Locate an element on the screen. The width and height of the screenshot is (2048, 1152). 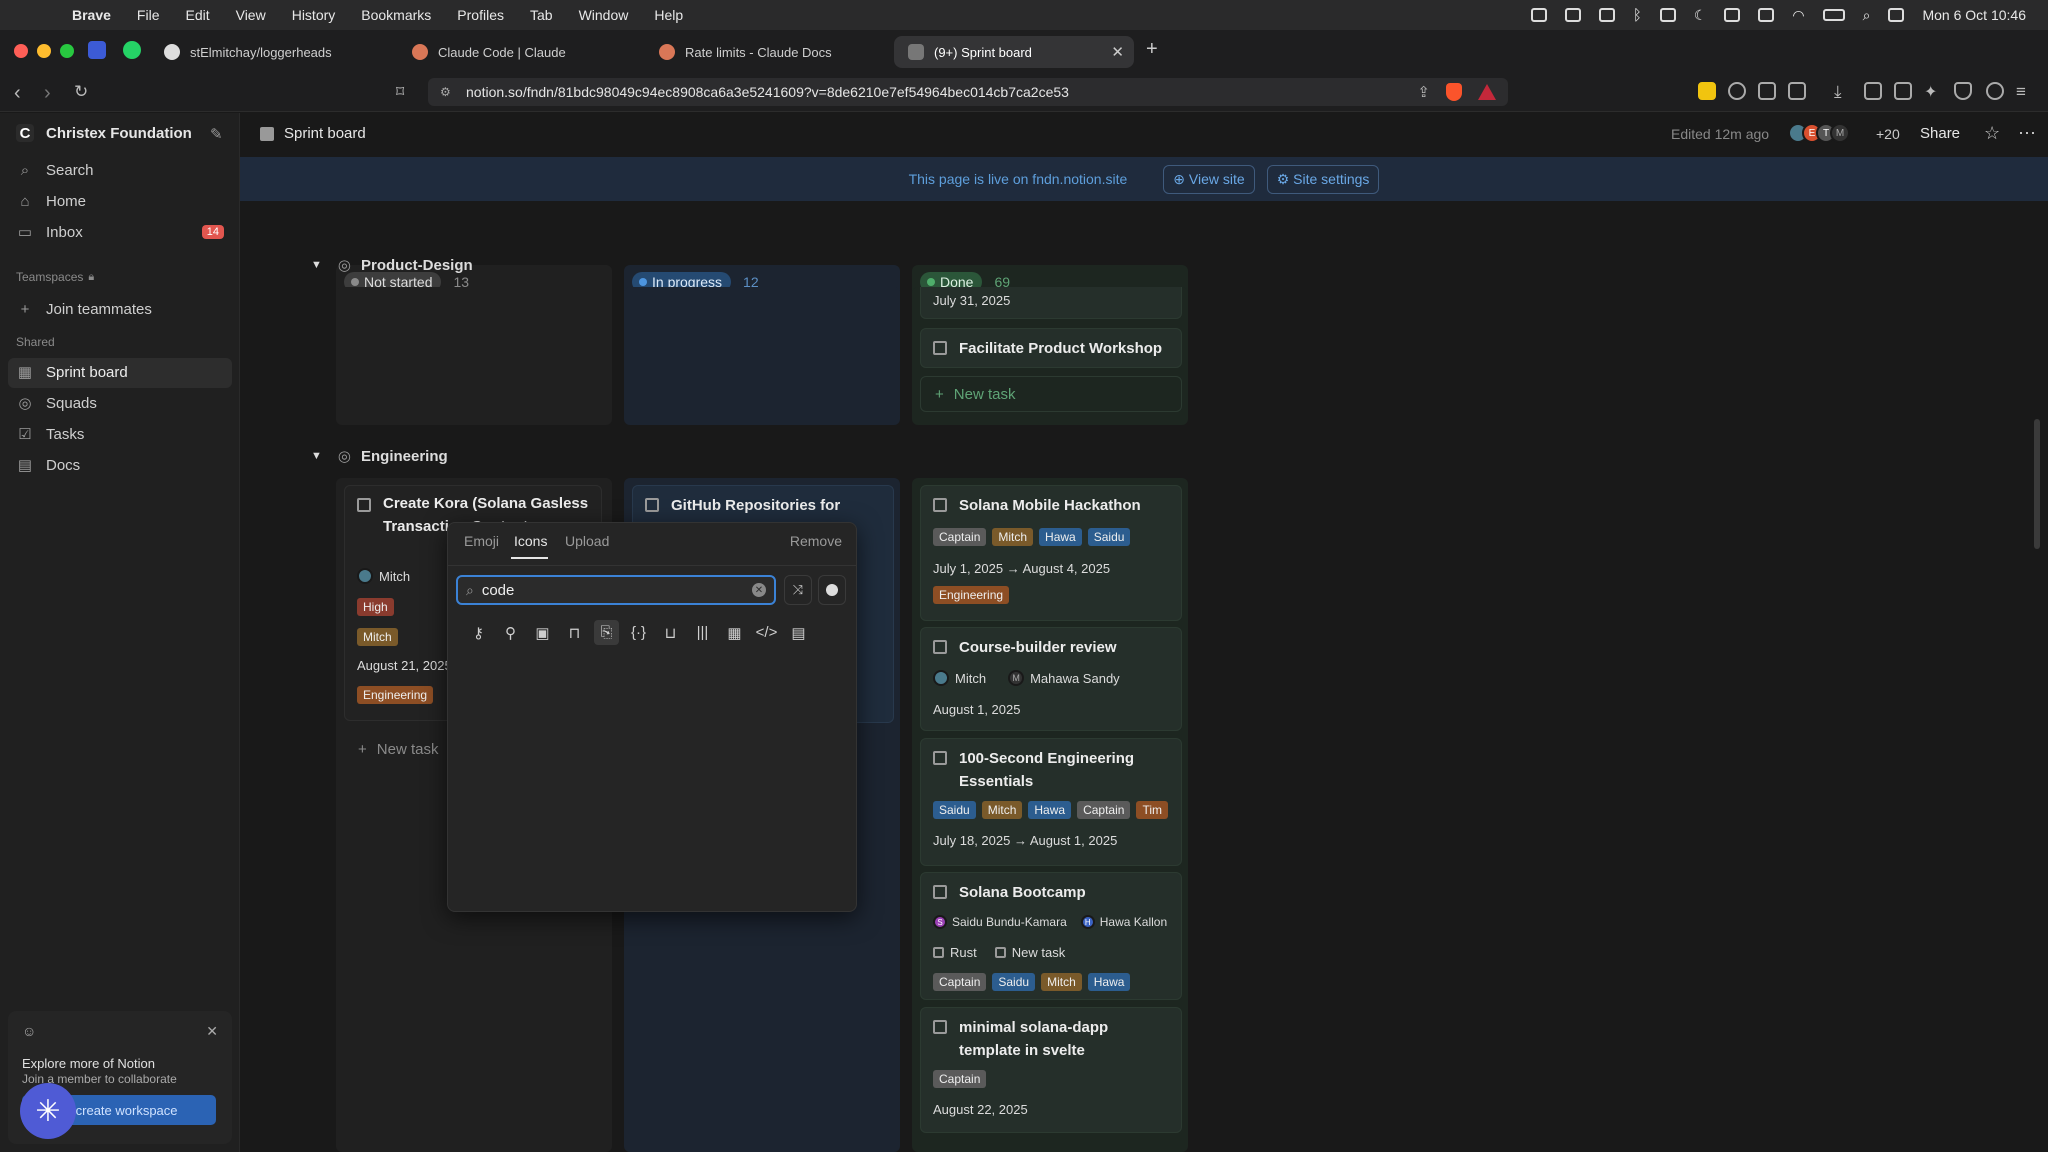
share-icon: ⇪ is located at coordinates (1423, 92).